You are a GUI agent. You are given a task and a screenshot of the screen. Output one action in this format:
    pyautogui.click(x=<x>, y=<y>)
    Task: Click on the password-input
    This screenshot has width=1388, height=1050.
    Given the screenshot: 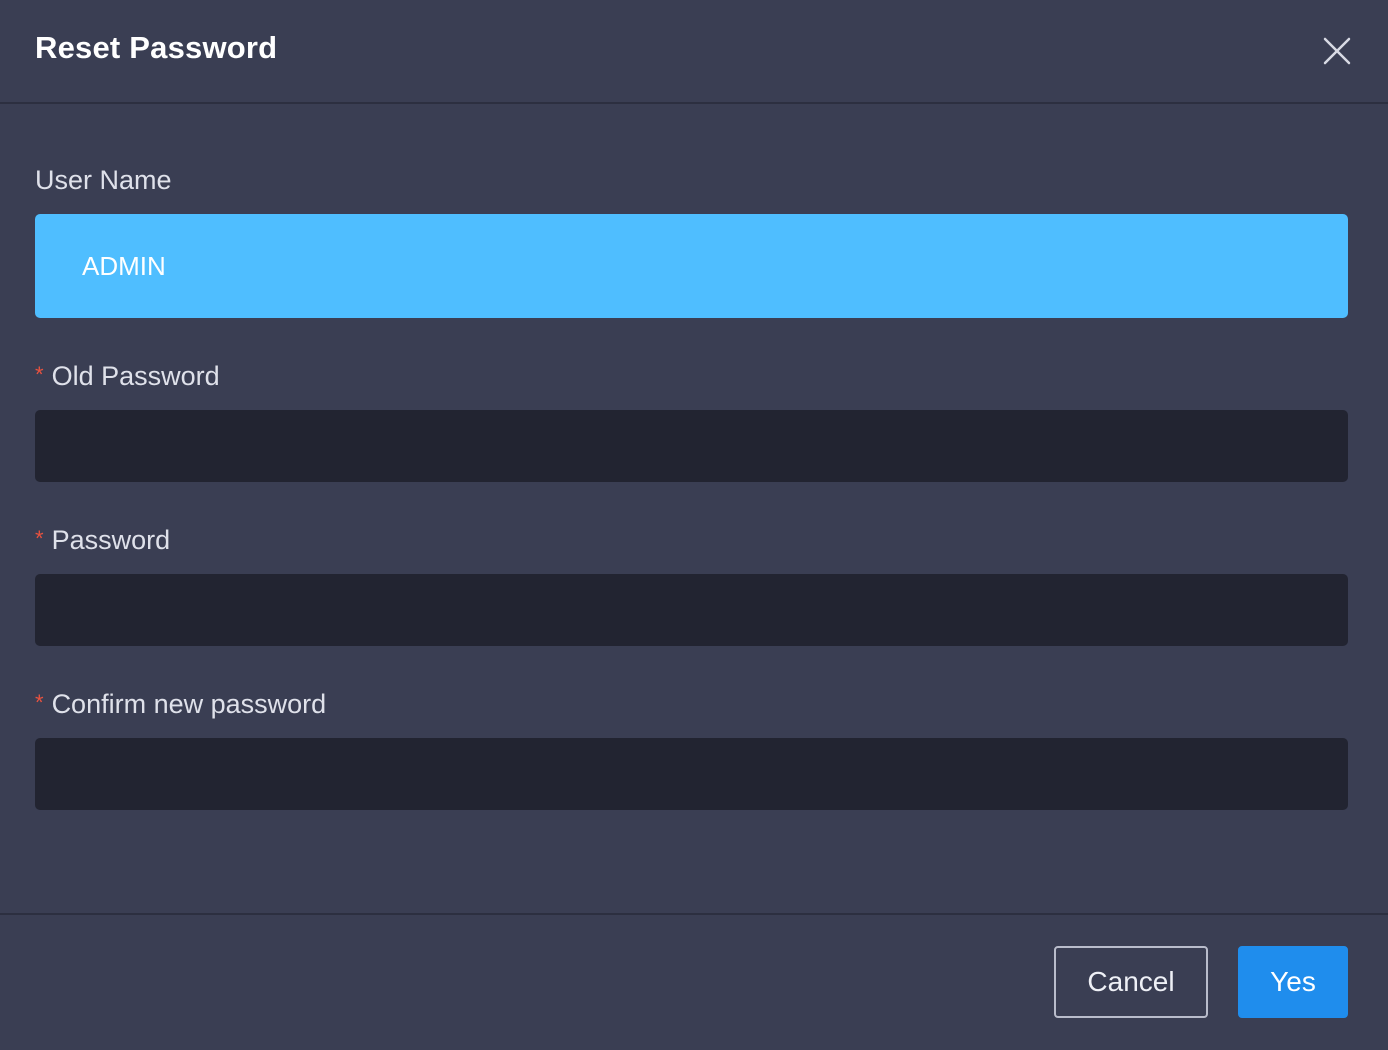 What is the action you would take?
    pyautogui.click(x=691, y=610)
    